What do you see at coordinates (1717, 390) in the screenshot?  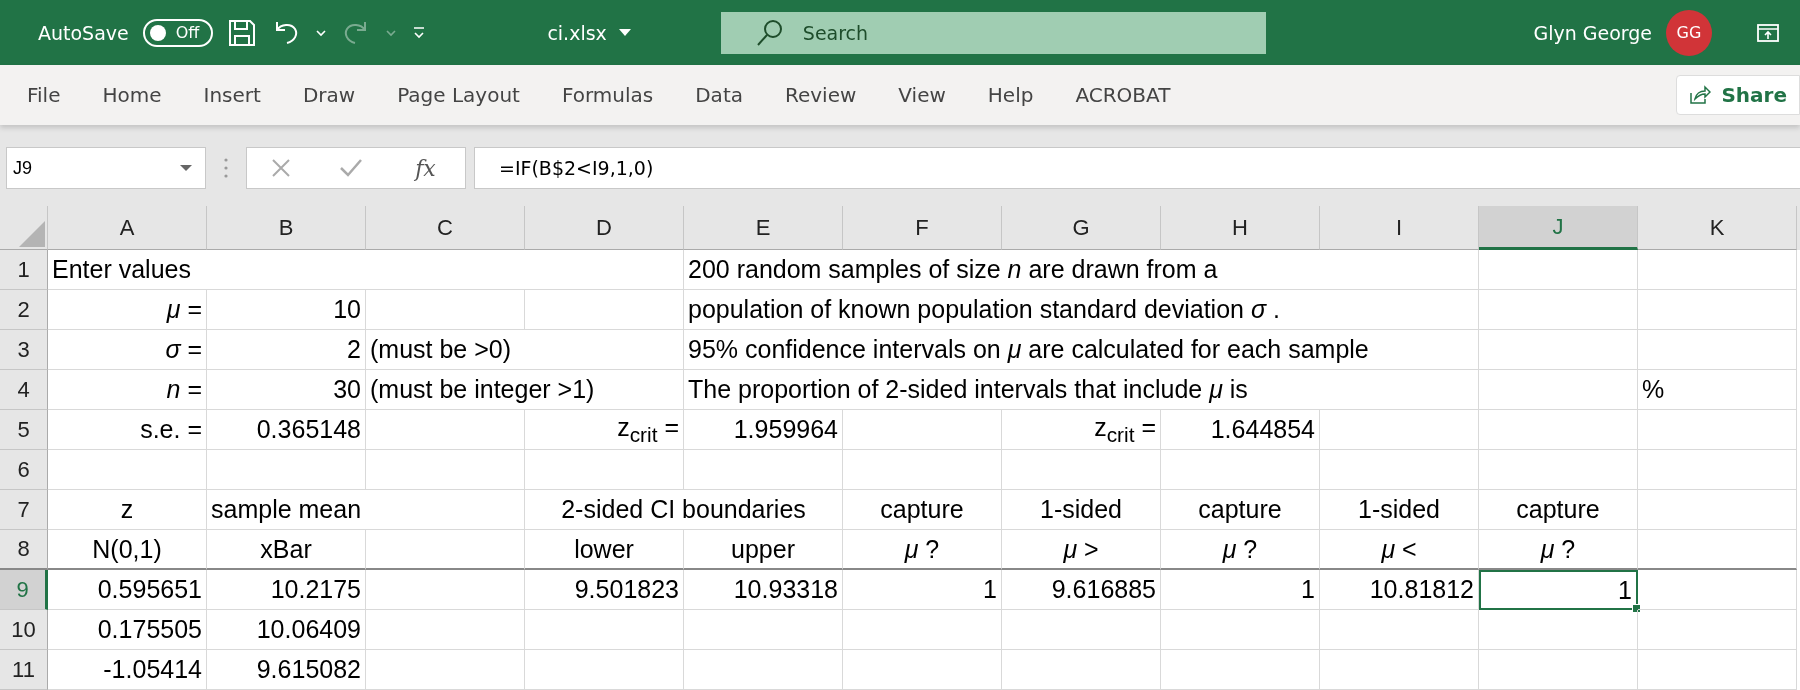 I see `table-cell: %` at bounding box center [1717, 390].